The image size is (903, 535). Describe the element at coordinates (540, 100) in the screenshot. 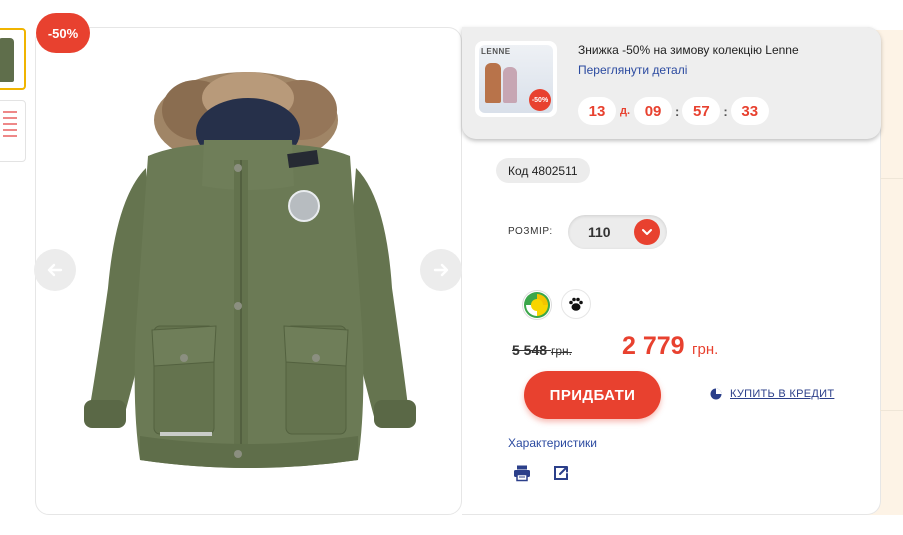

I see `promo-image-badge: -50%` at that location.